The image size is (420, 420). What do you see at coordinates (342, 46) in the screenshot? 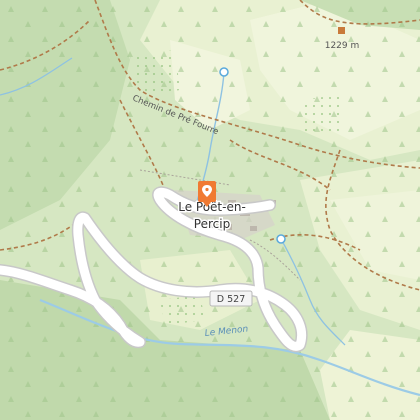
I see `peak-elevation-label: 1229 m` at bounding box center [342, 46].